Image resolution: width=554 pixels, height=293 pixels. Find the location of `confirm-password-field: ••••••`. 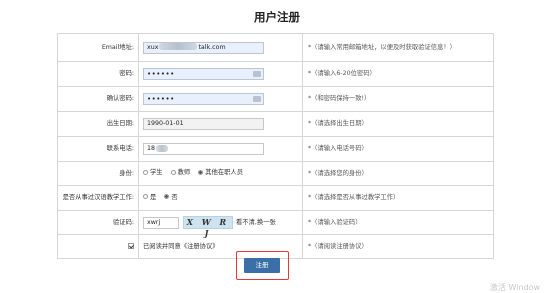

confirm-password-field: •••••• is located at coordinates (203, 99).